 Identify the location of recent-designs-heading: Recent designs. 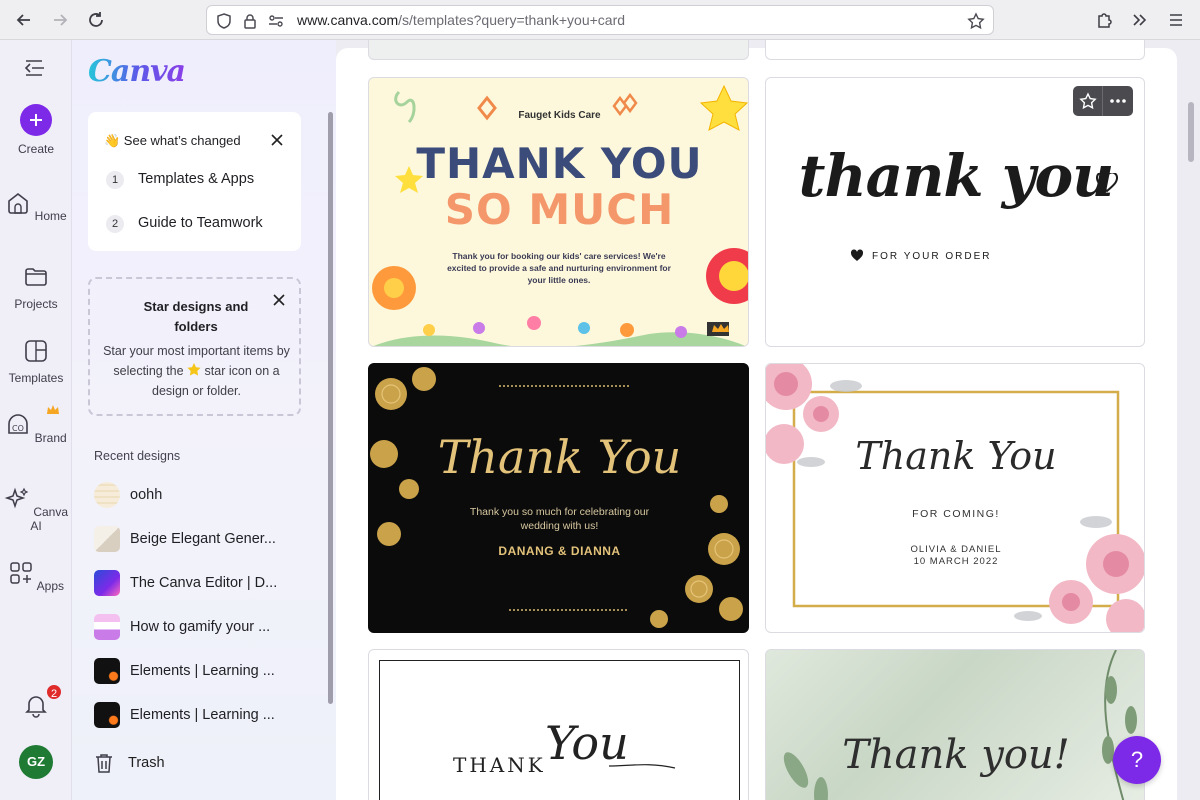
(137, 456).